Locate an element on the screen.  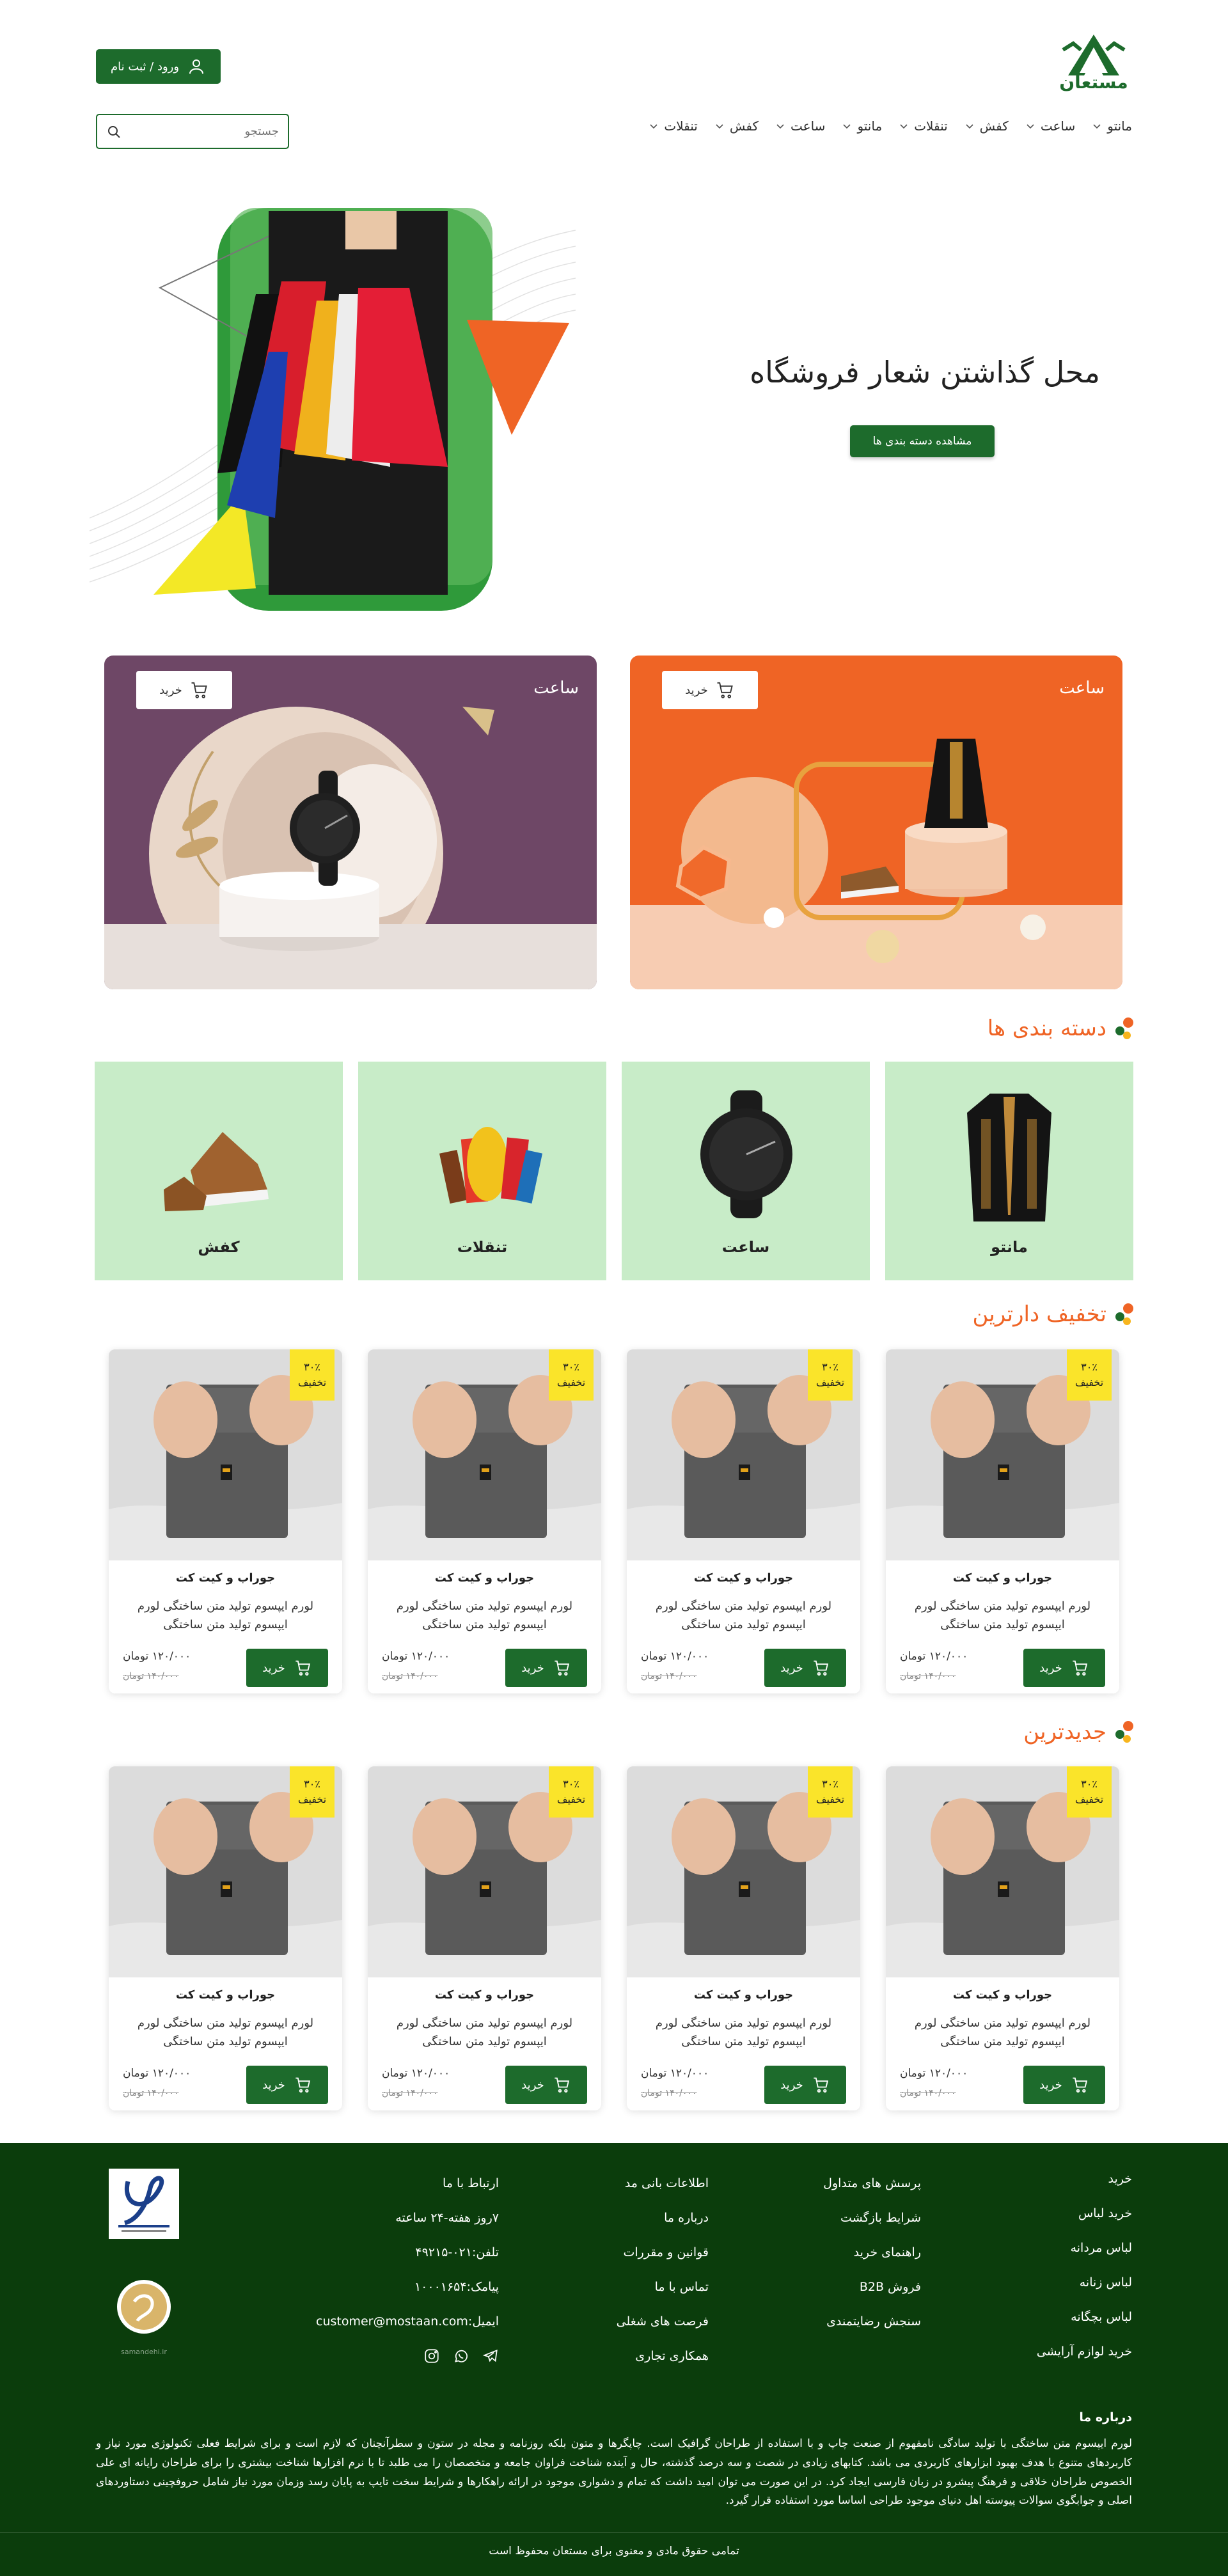
view-categories-button: مشاهده دسته بندی ها is located at coordinates (922, 441).